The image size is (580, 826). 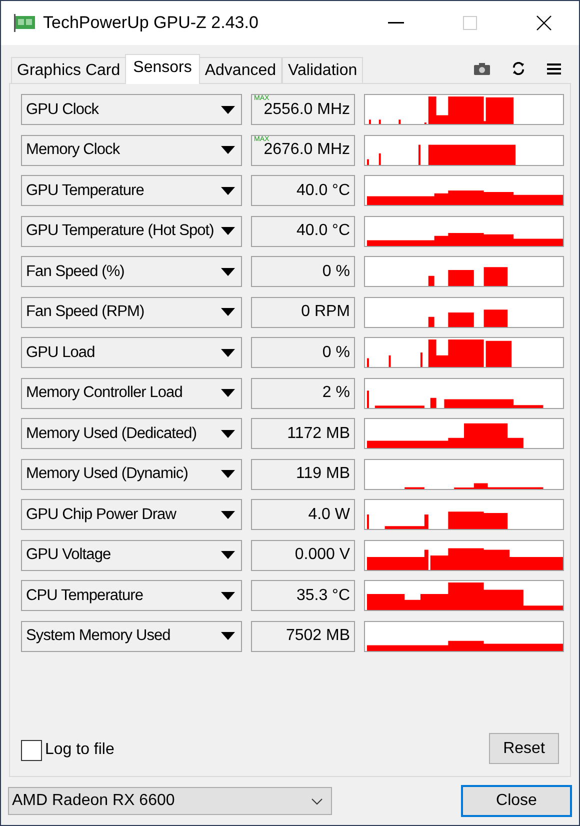 I want to click on sensor-value: 0.000 V, so click(x=322, y=555).